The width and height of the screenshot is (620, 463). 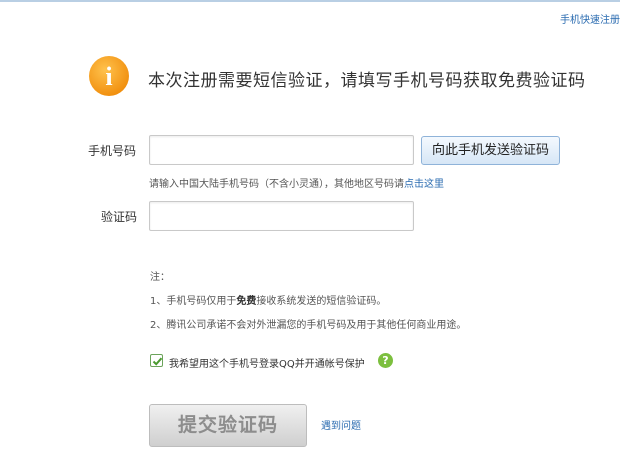 I want to click on top-border, so click(x=310, y=1).